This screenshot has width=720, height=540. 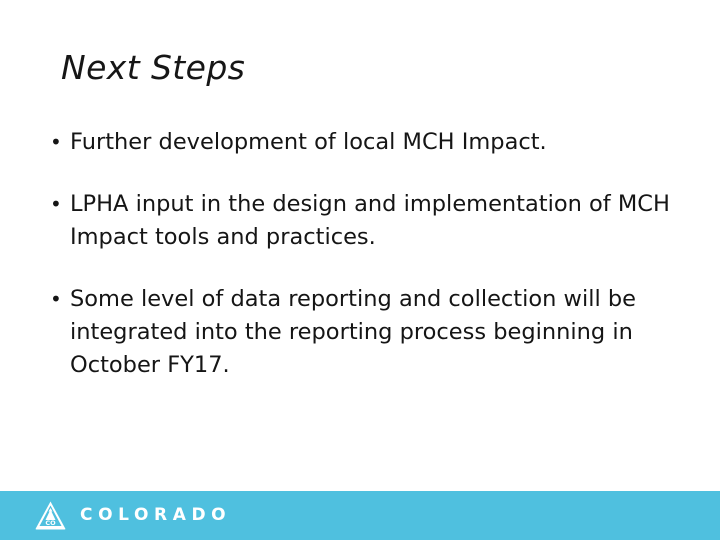 What do you see at coordinates (308, 142) in the screenshot?
I see `list-item-text: Further development of local MCH Impact.` at bounding box center [308, 142].